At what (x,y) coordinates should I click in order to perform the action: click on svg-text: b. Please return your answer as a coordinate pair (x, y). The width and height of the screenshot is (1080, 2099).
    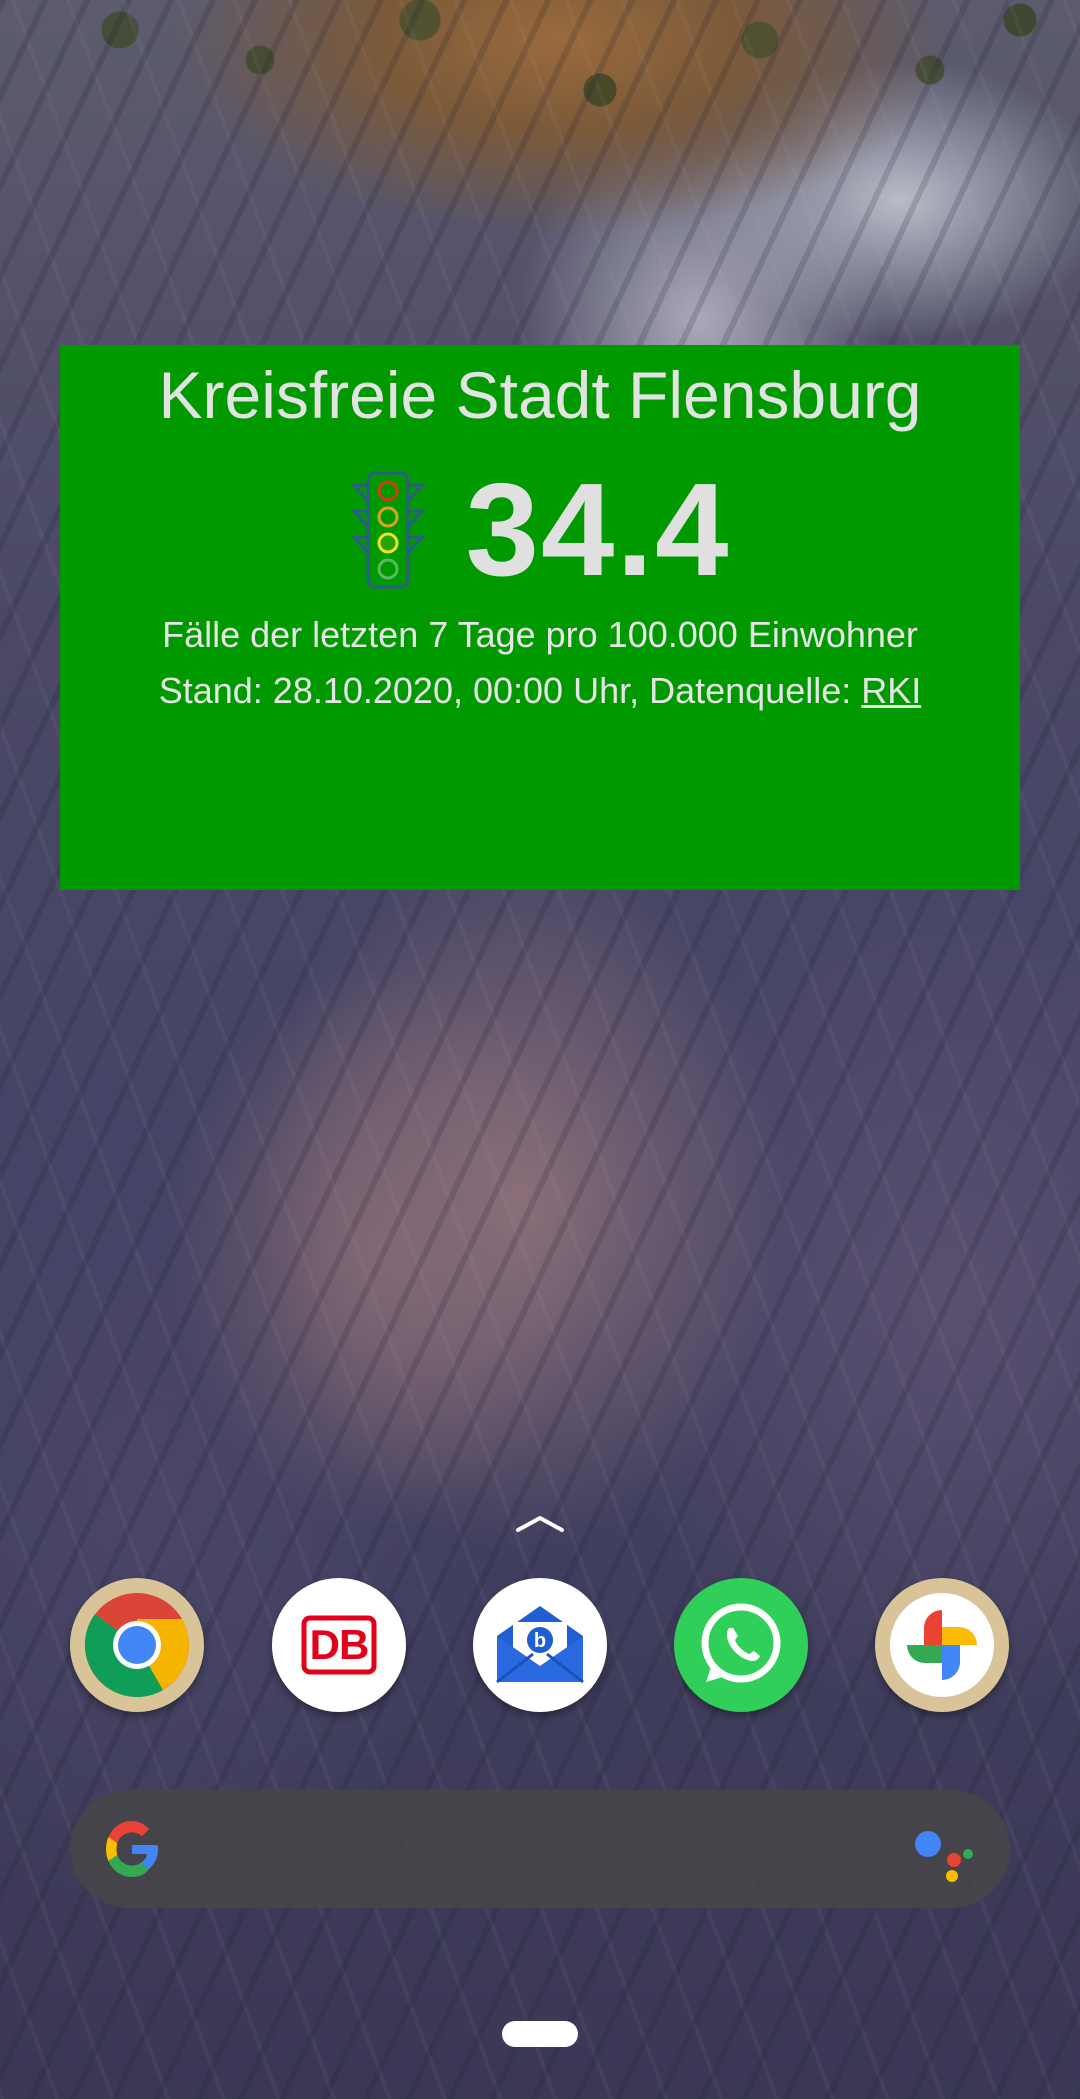
    Looking at the image, I should click on (540, 1641).